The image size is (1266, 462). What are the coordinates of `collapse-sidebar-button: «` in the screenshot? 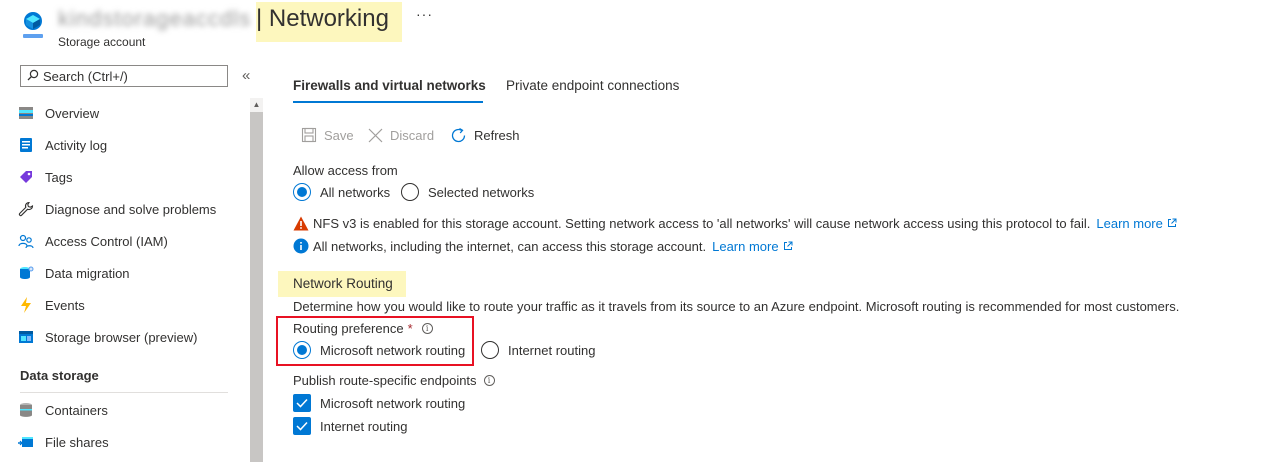 It's located at (246, 75).